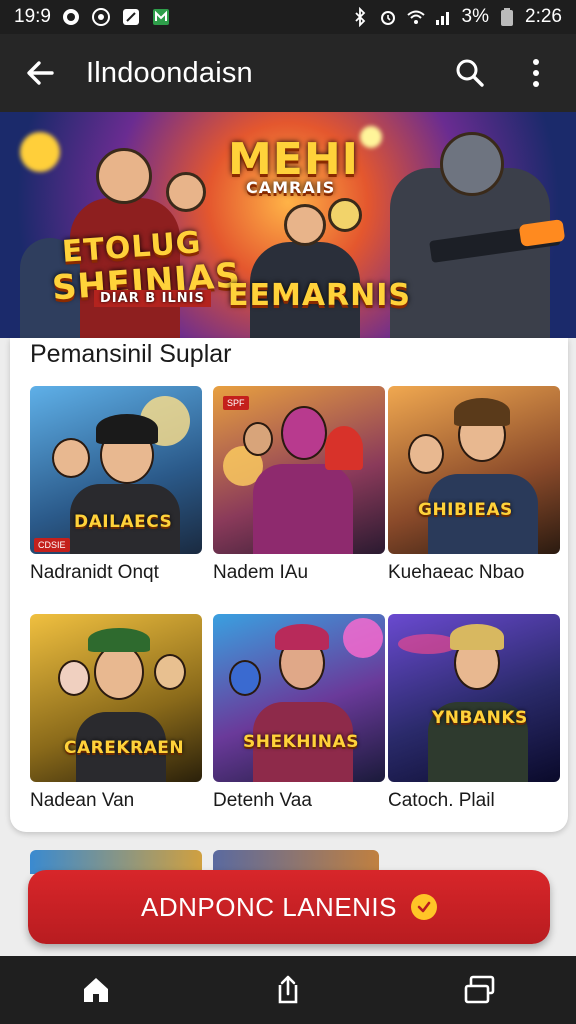 The image size is (576, 1024). Describe the element at coordinates (465, 510) in the screenshot. I see `tile-art-text: GHIBIEAS` at that location.